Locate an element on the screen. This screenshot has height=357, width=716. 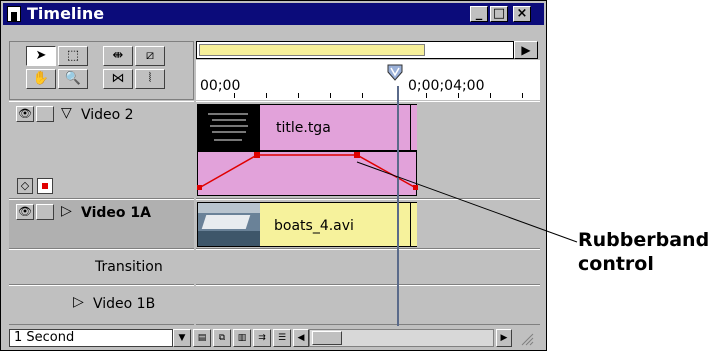
track-name: Video 1A is located at coordinates (116, 213).